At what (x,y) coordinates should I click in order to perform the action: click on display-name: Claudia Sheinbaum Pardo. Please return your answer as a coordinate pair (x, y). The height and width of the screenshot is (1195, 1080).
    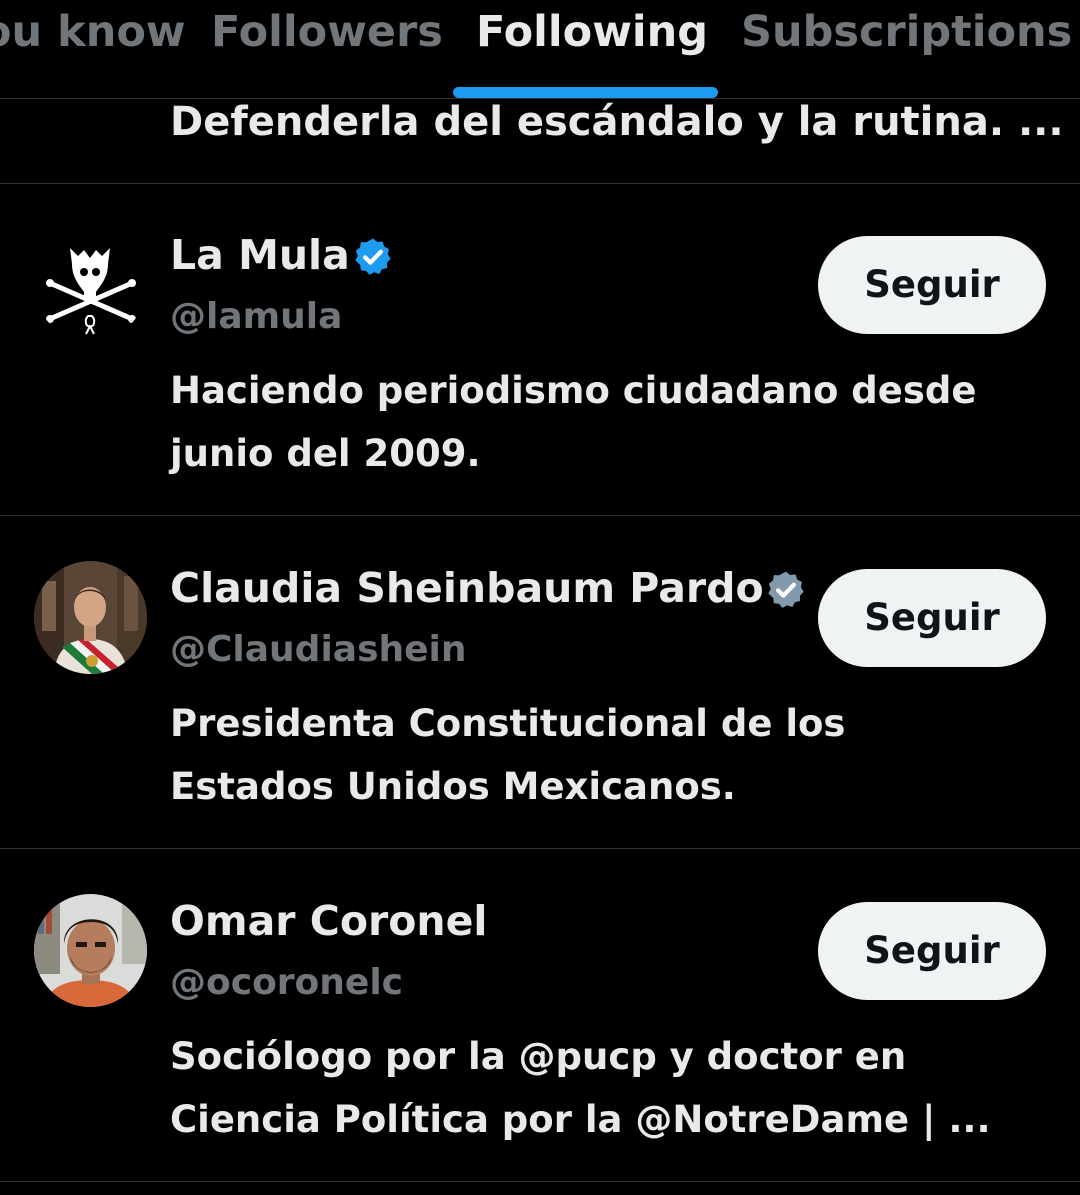
    Looking at the image, I should click on (467, 588).